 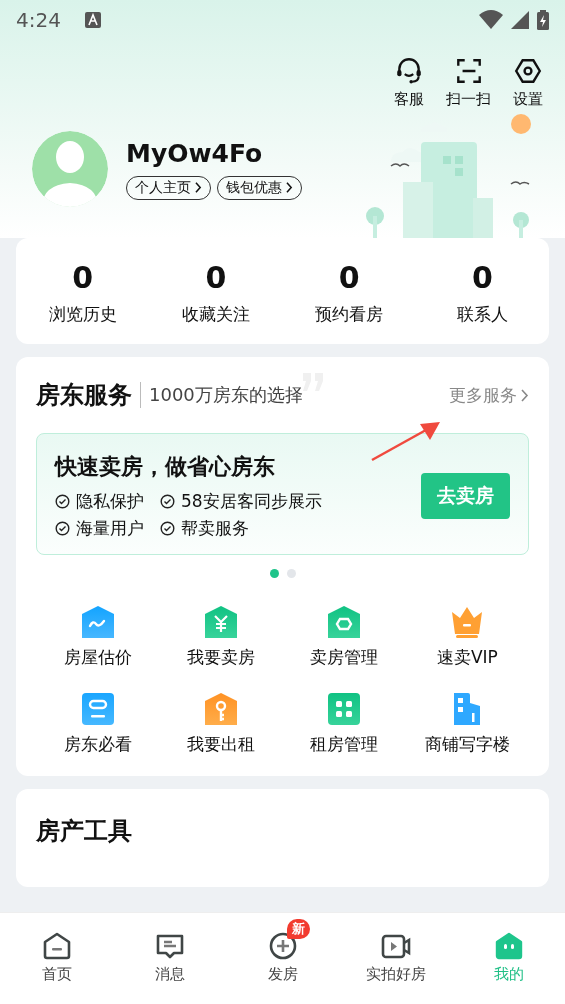 What do you see at coordinates (226, 395) in the screenshot?
I see `section-subtitle: 1000万房东的选择` at bounding box center [226, 395].